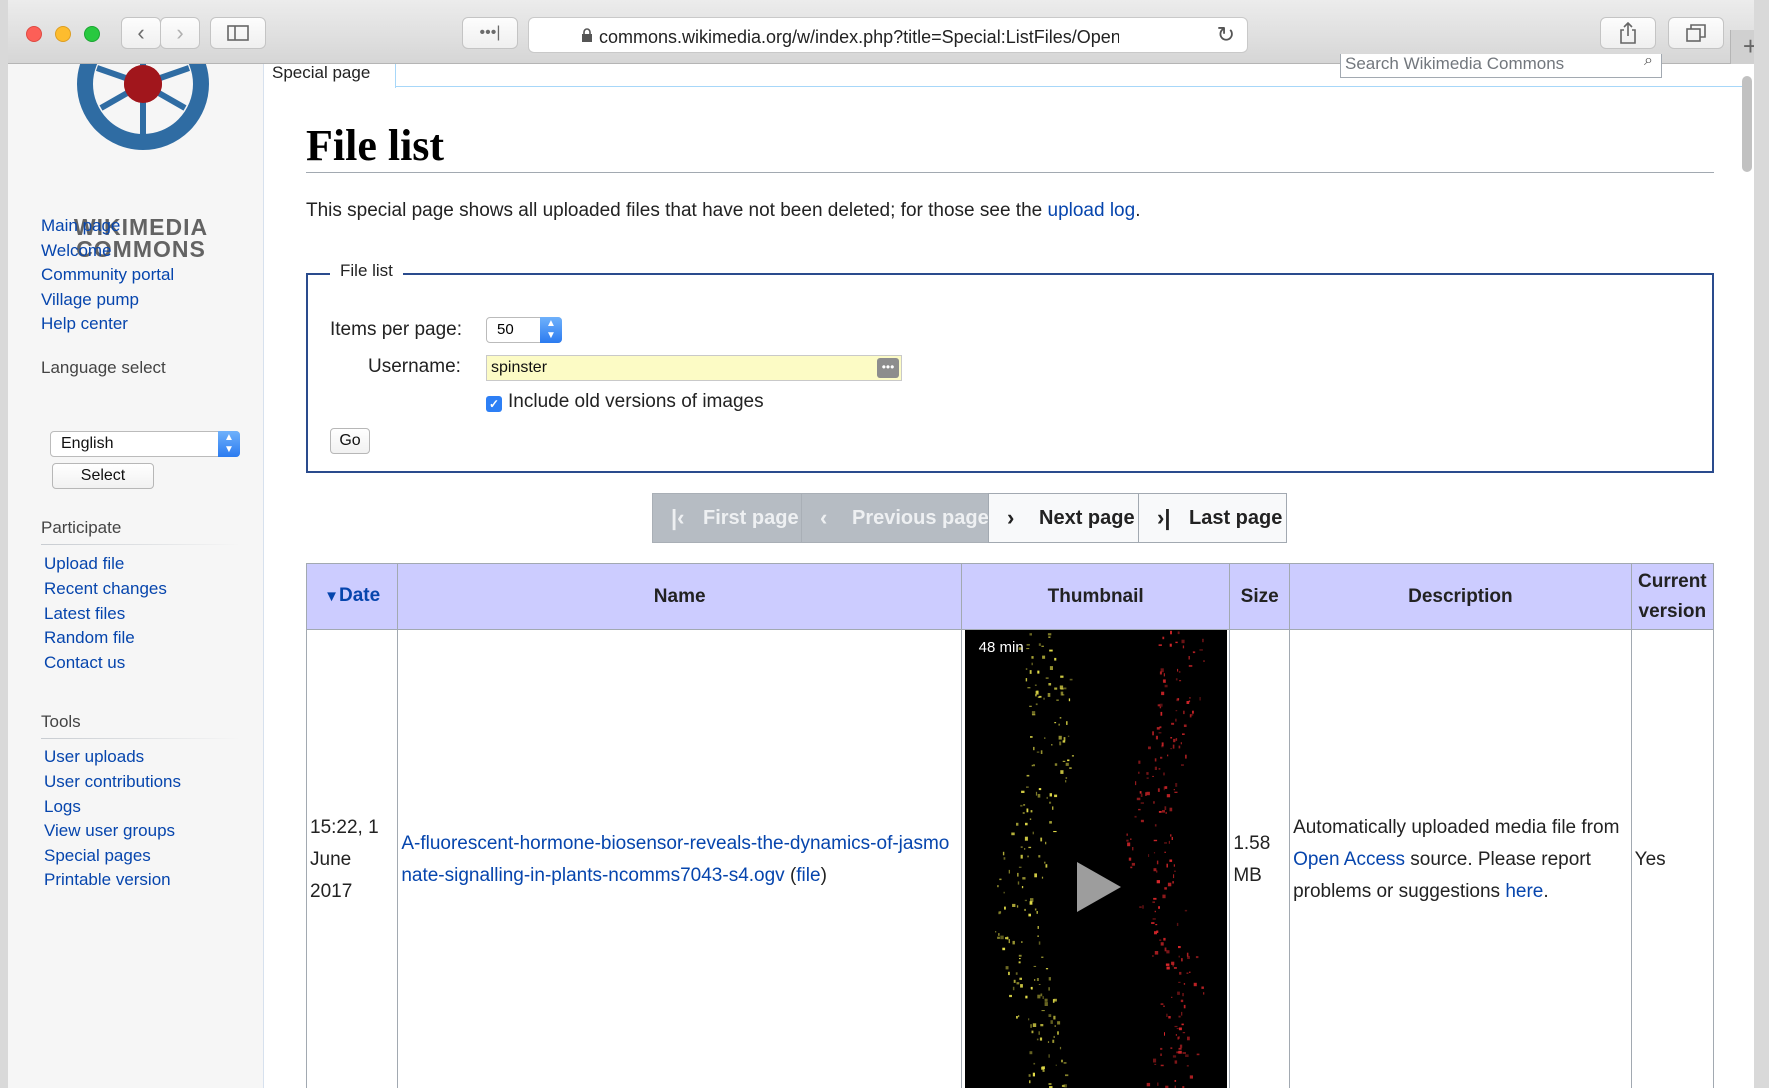 This screenshot has width=1769, height=1088. I want to click on play-icon, so click(1098, 887).